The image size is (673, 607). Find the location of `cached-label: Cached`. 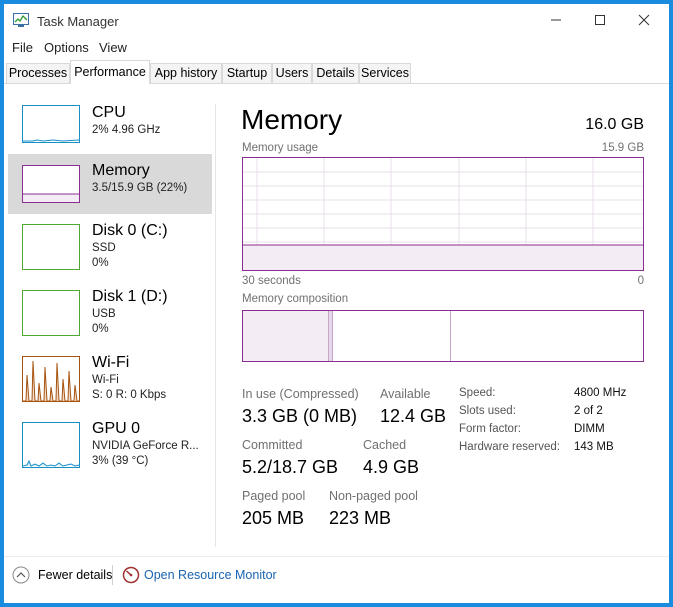

cached-label: Cached is located at coordinates (385, 445).